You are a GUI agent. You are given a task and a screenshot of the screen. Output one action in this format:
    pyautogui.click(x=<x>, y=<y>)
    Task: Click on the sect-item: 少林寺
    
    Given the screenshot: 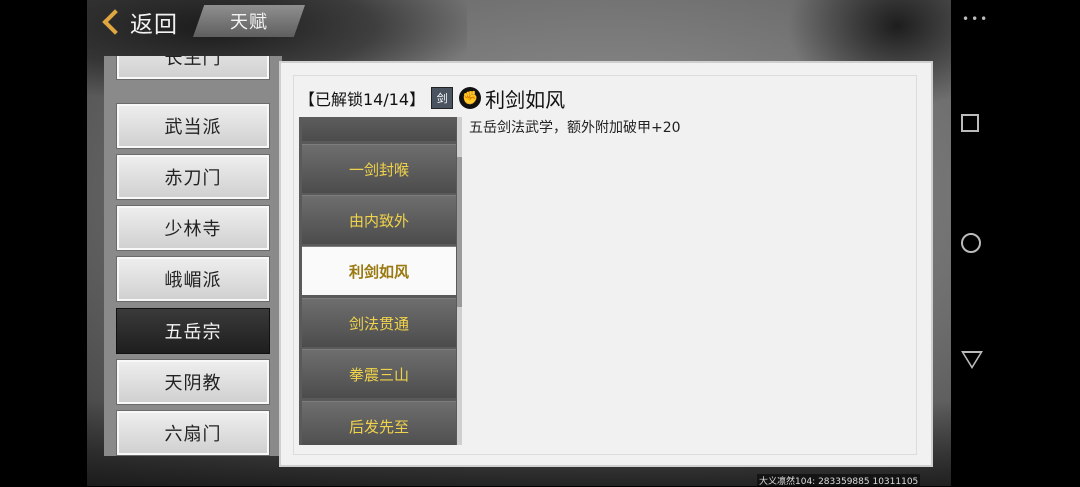 What is the action you would take?
    pyautogui.click(x=193, y=228)
    